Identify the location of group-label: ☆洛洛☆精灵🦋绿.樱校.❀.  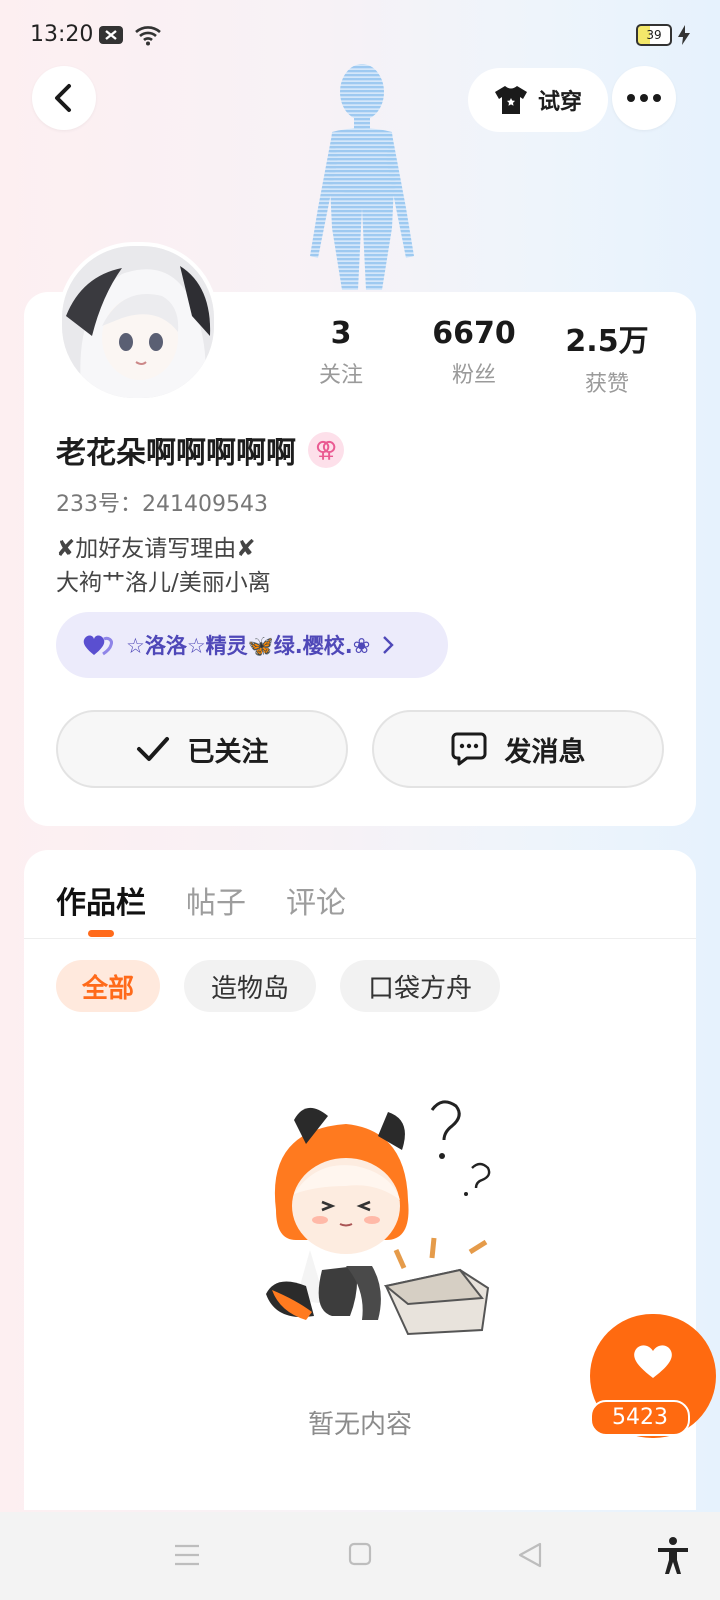
(248, 646).